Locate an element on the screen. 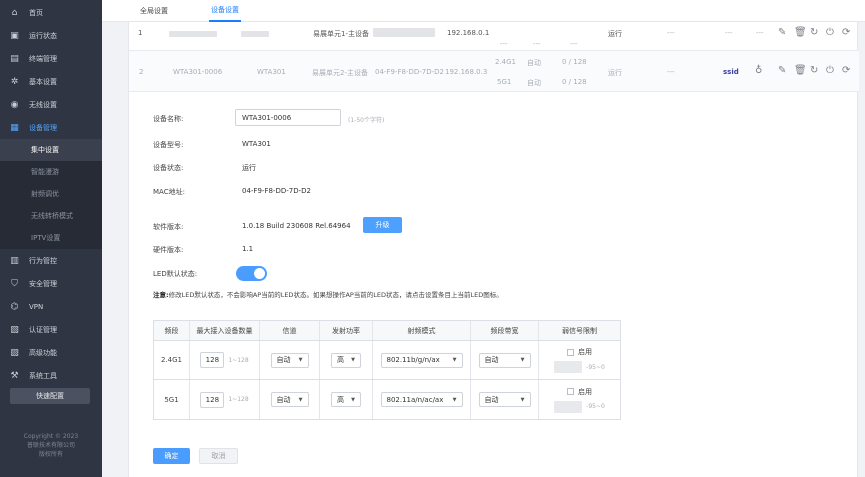 The height and width of the screenshot is (477, 865). sidebar-item-tools: ⚒ 系统工具 is located at coordinates (51, 375).